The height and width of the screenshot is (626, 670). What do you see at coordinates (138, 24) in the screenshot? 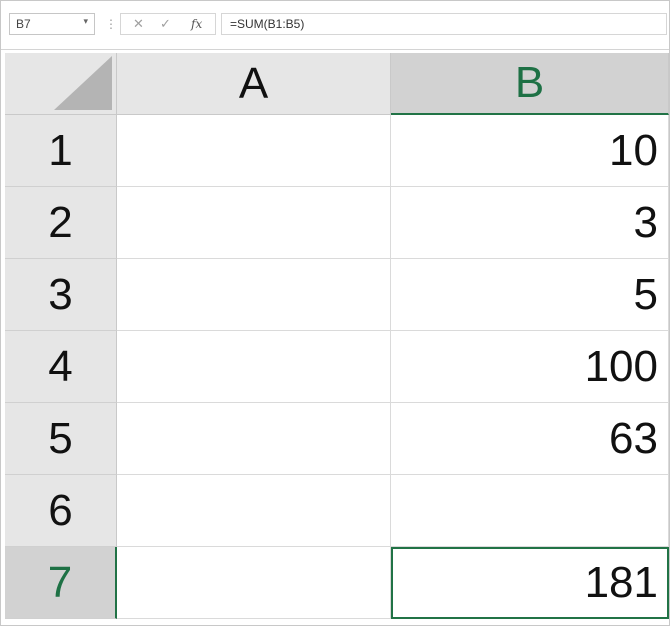
I see `cancel-icon: ✕` at bounding box center [138, 24].